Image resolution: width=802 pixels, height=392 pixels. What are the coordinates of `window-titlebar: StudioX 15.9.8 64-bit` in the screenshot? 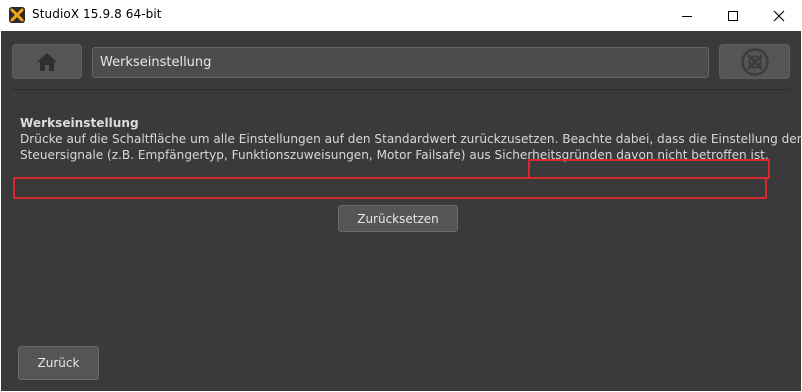 It's located at (401, 15).